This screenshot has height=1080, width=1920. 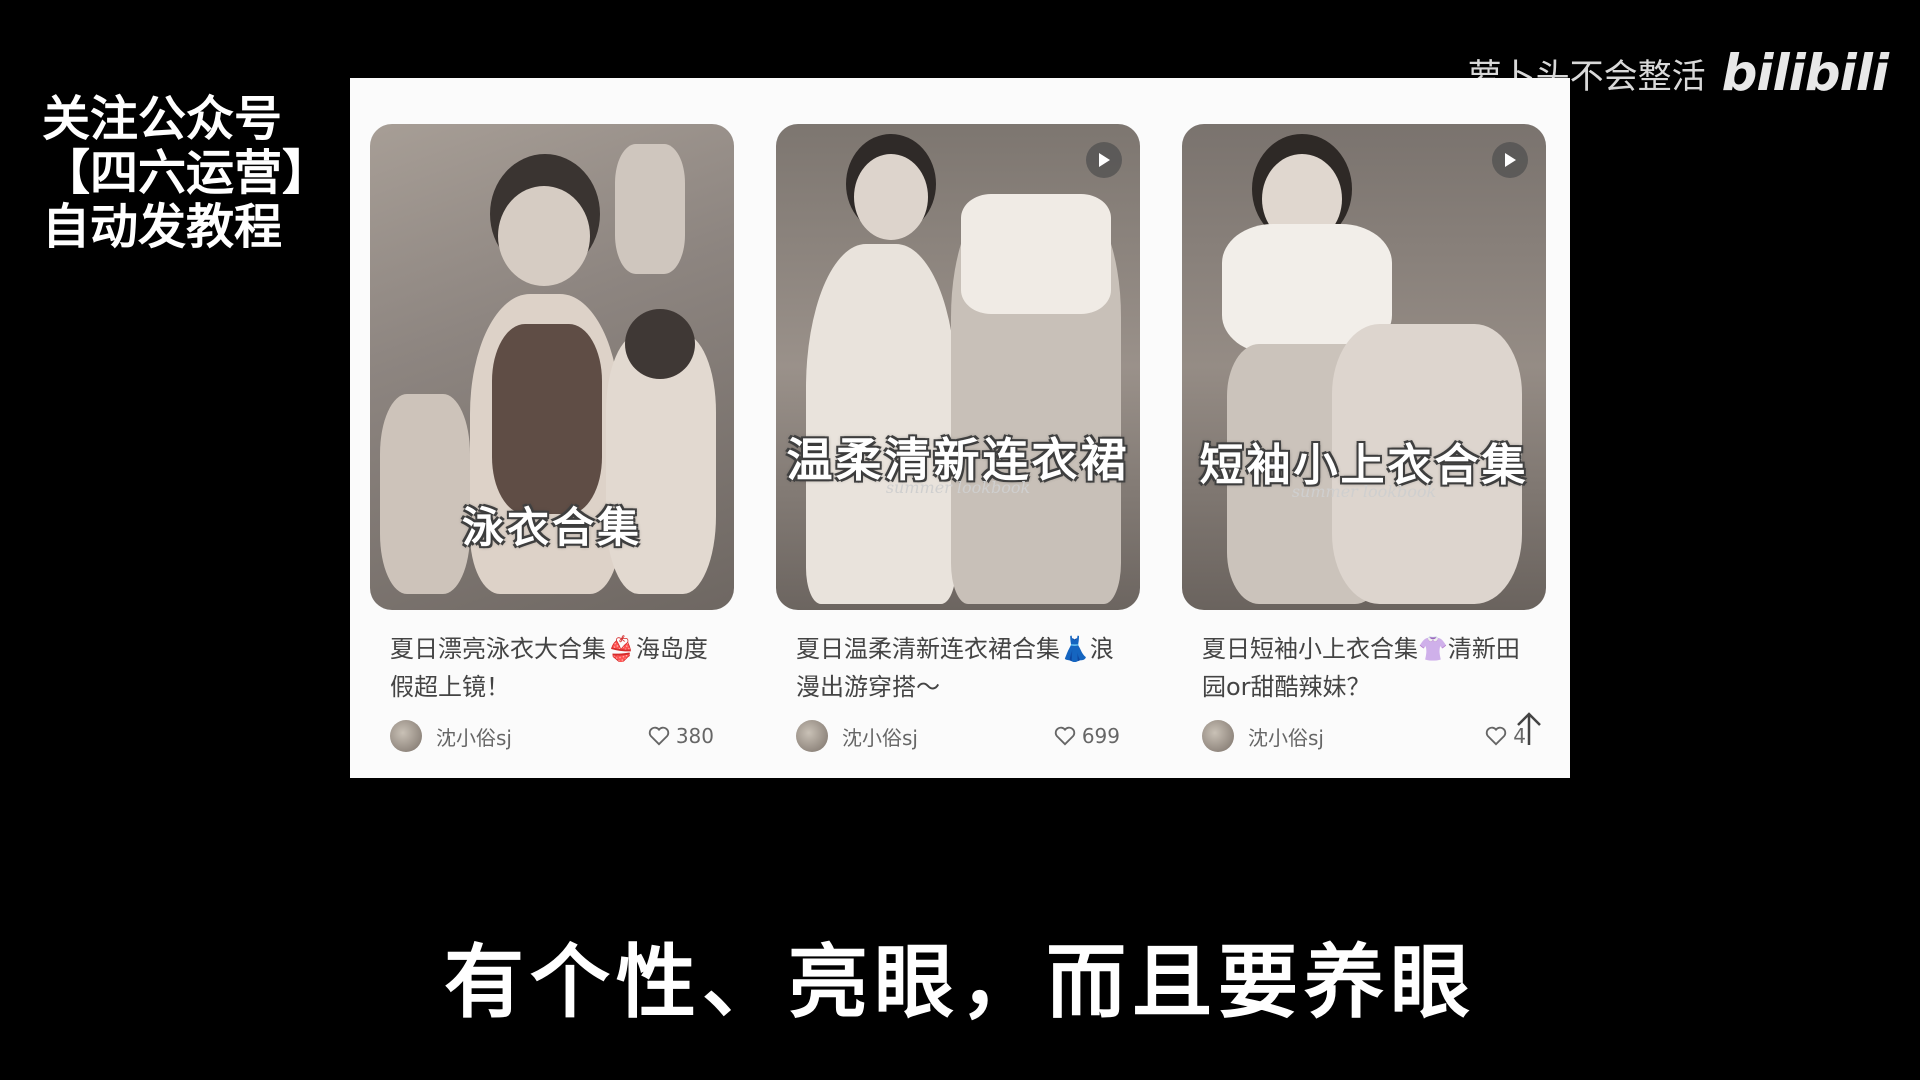 What do you see at coordinates (552, 367) in the screenshot?
I see `note-cover: 泳衣合集` at bounding box center [552, 367].